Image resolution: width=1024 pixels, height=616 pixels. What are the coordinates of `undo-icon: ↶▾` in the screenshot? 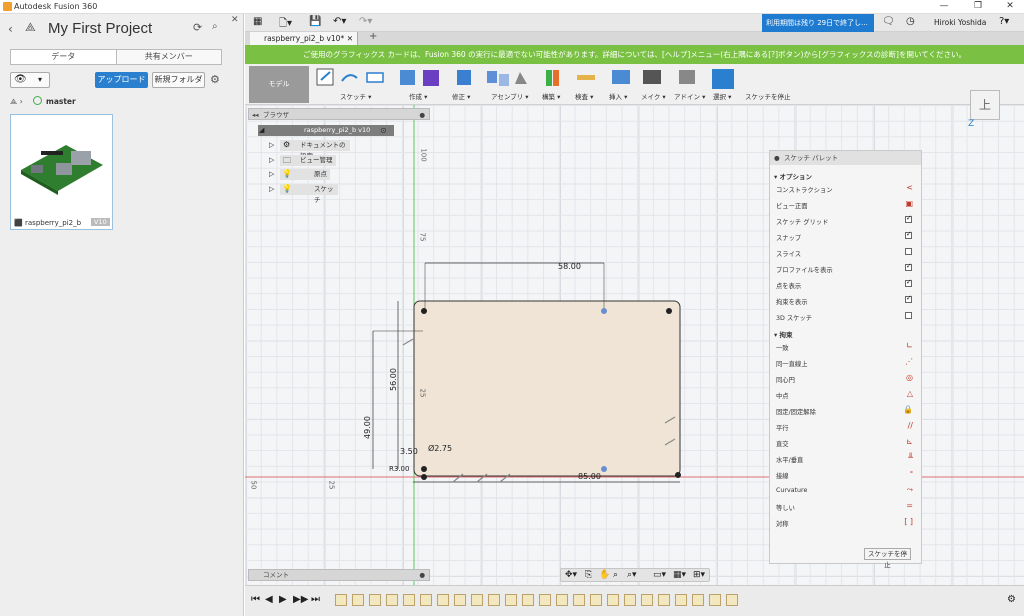 It's located at (339, 21).